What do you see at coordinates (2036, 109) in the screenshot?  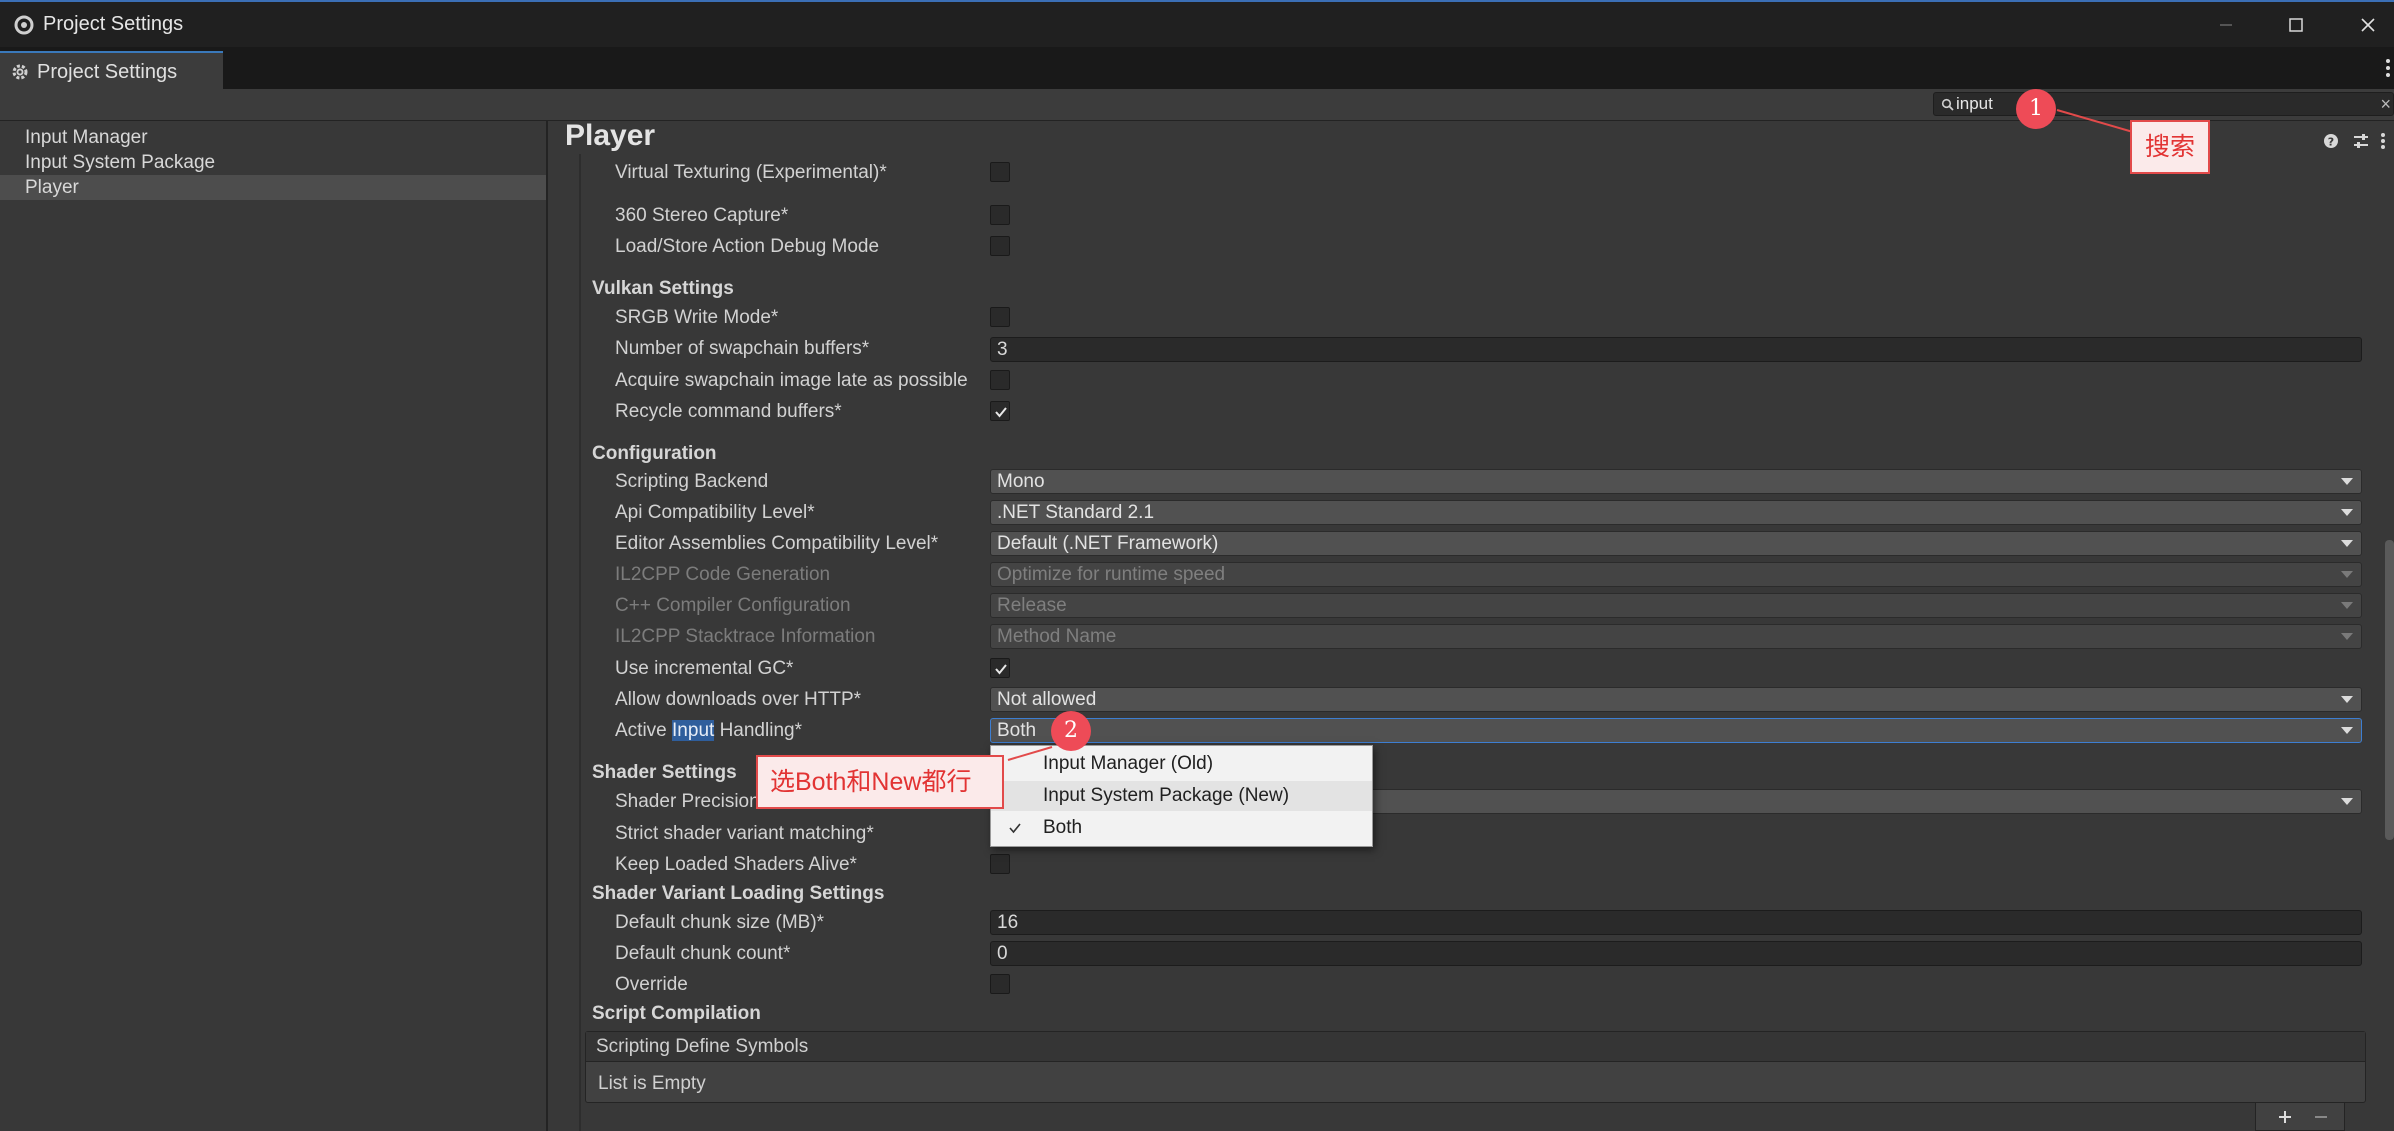 I see `annotation-badge-1: 1` at bounding box center [2036, 109].